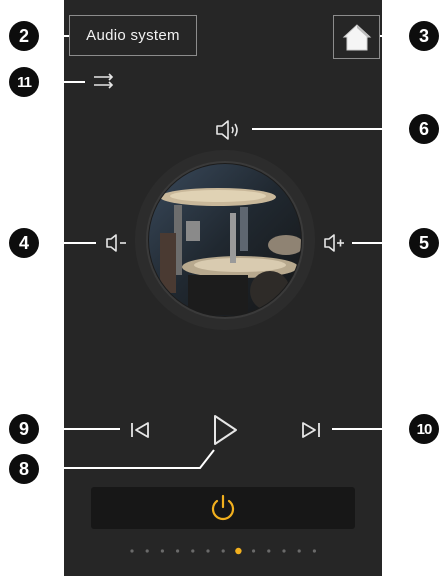 The width and height of the screenshot is (445, 576). I want to click on callout-9: 9, so click(24, 429).